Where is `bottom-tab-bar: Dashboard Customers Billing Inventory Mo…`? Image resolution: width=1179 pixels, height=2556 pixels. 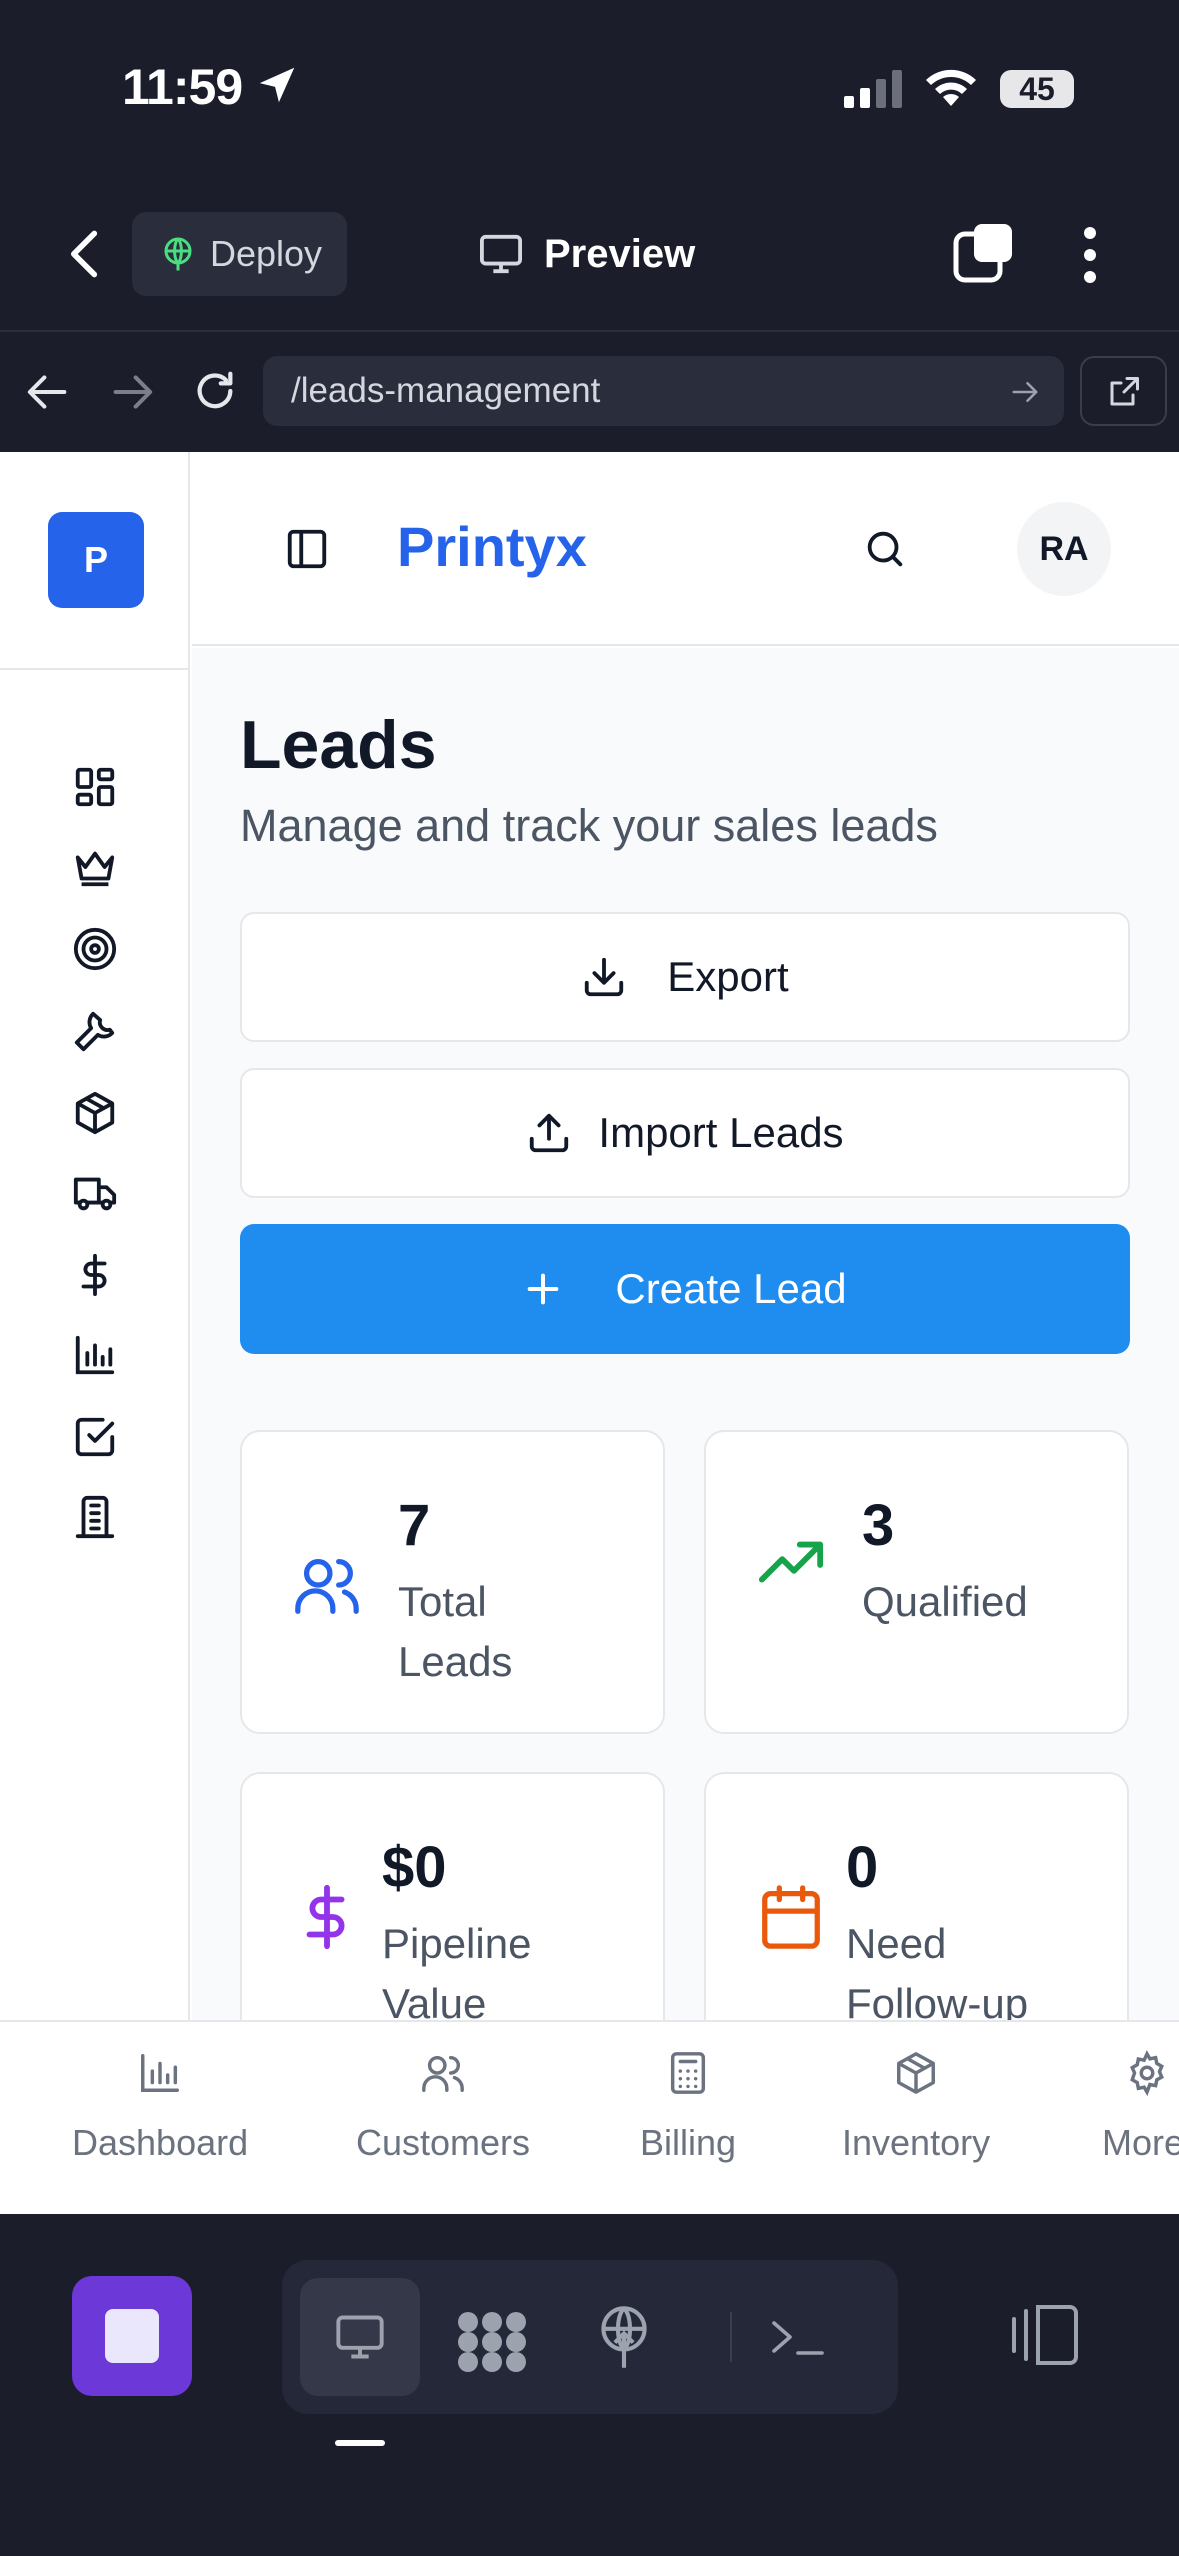 bottom-tab-bar: Dashboard Customers Billing Inventory Mo… is located at coordinates (589, 2117).